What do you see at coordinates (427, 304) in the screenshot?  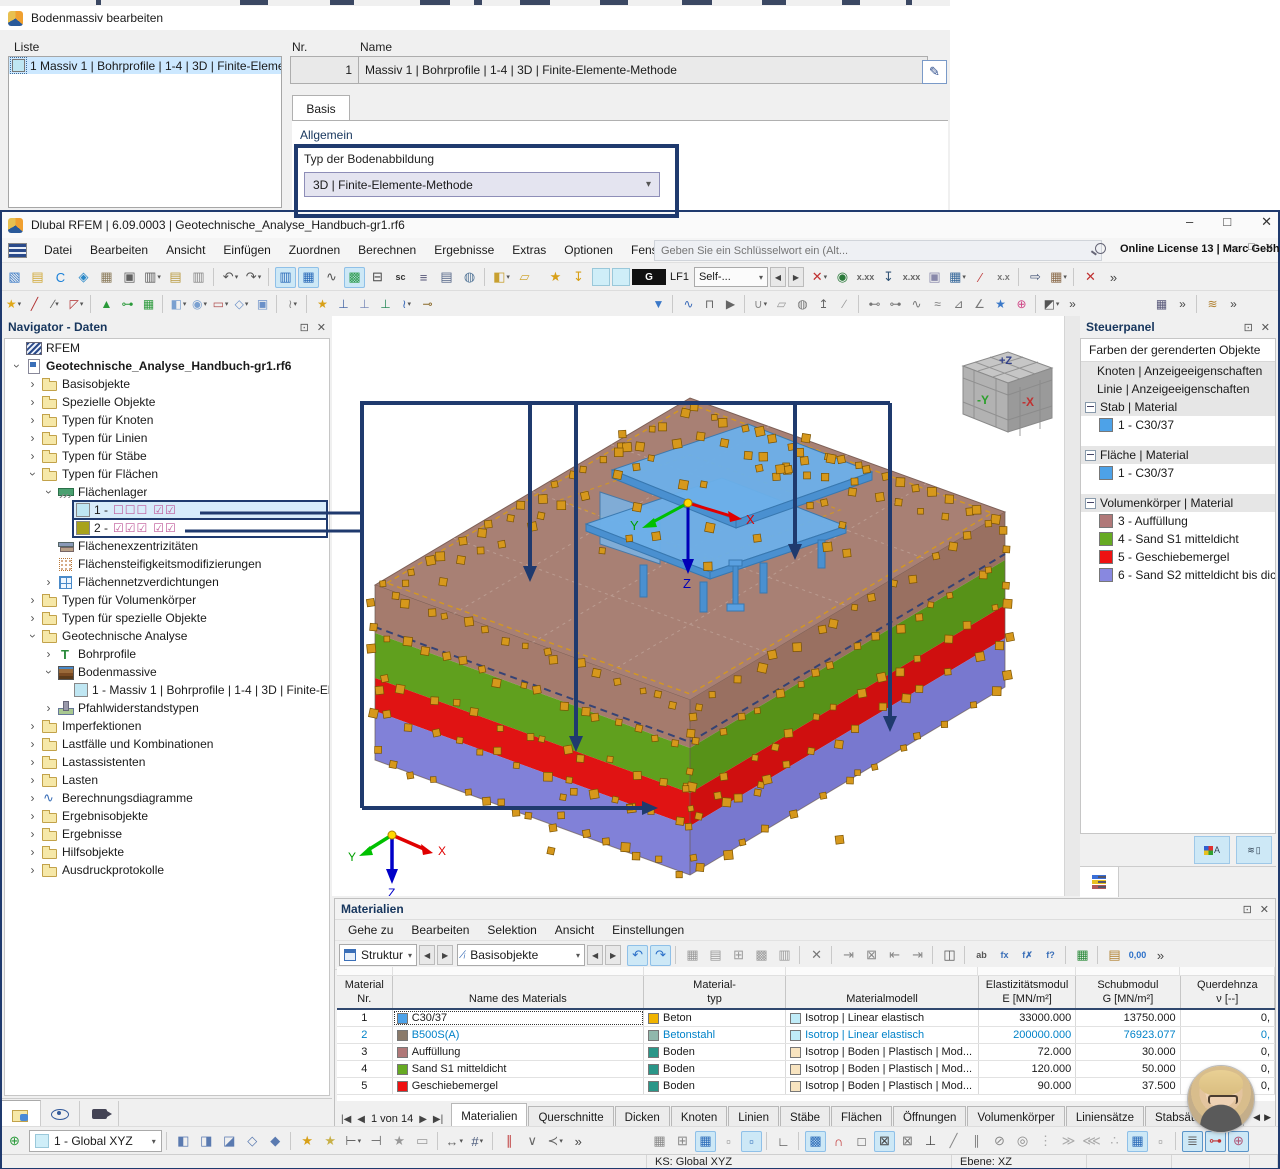 I see `hinge-new: ⊸` at bounding box center [427, 304].